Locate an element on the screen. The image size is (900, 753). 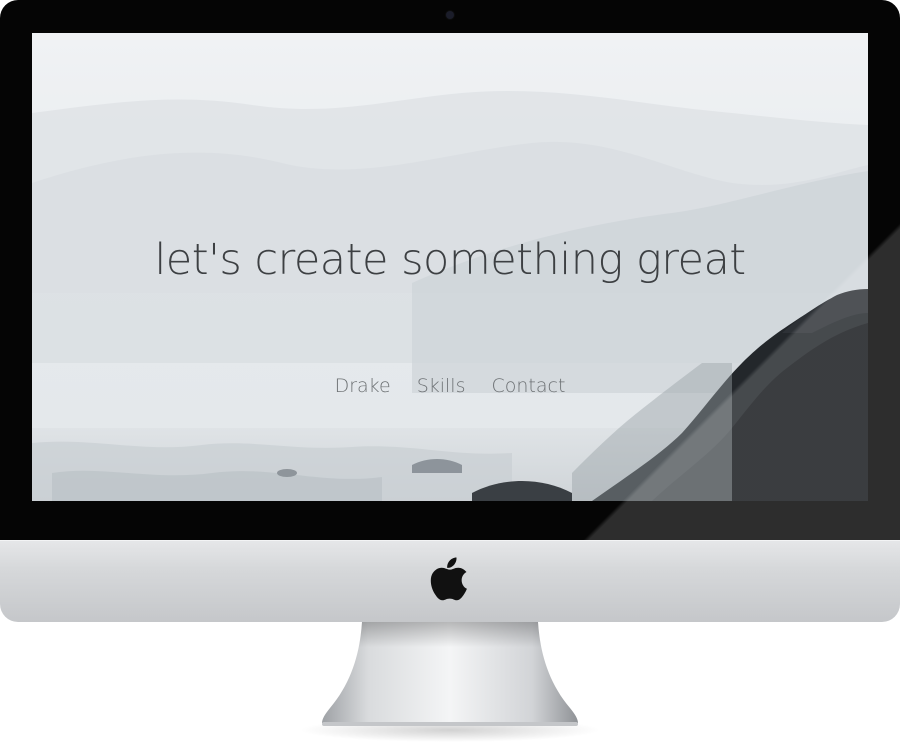
camera-icon is located at coordinates (450, 15).